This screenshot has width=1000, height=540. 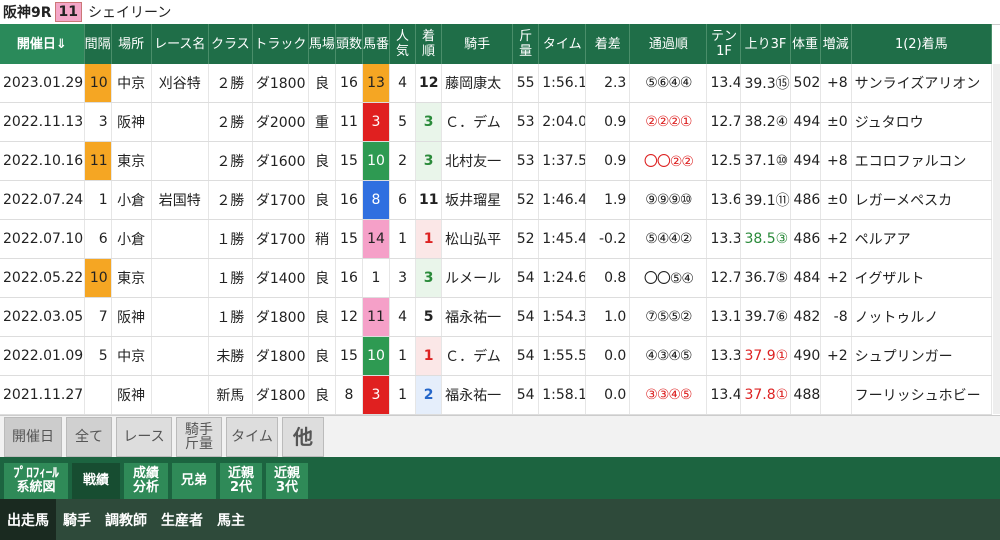 What do you see at coordinates (322, 44) in the screenshot?
I see `column-header: 馬場` at bounding box center [322, 44].